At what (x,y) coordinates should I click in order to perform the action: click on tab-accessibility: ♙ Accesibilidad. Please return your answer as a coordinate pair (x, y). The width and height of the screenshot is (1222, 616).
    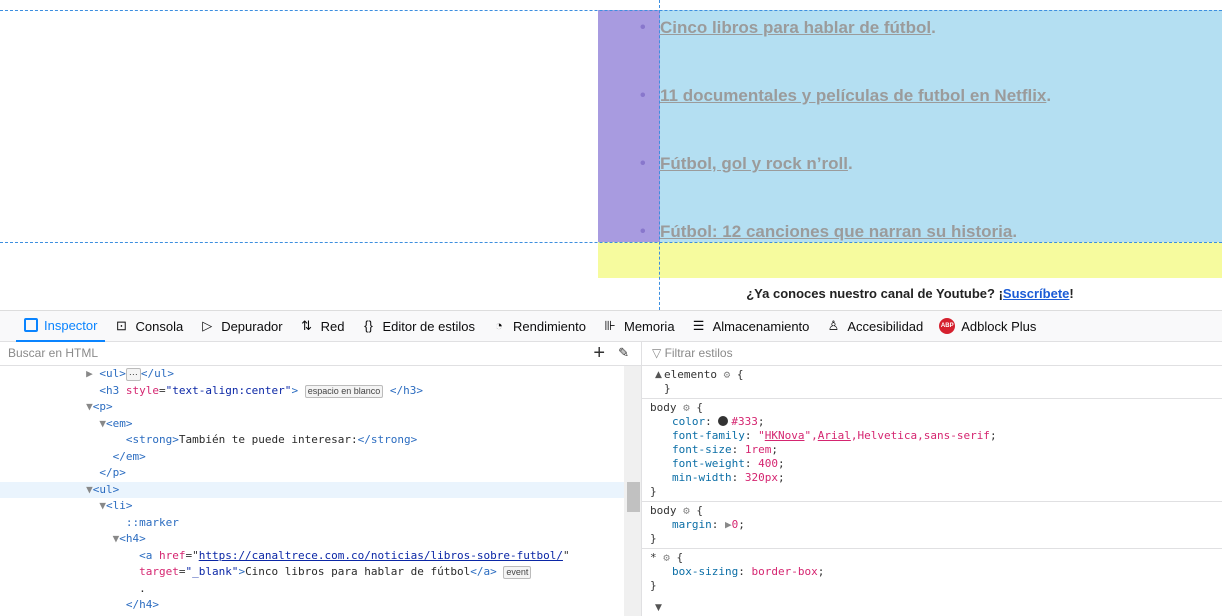
    Looking at the image, I should click on (874, 326).